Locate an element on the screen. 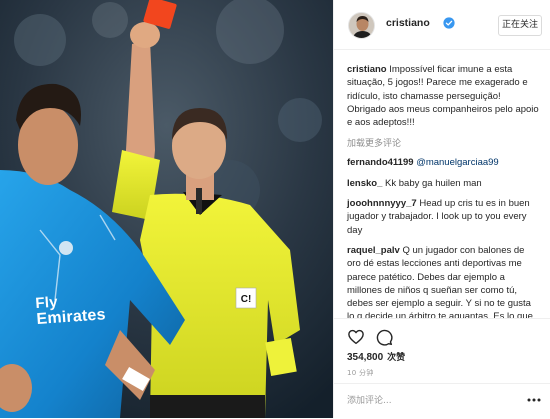  add-comment-bar is located at coordinates (442, 401).